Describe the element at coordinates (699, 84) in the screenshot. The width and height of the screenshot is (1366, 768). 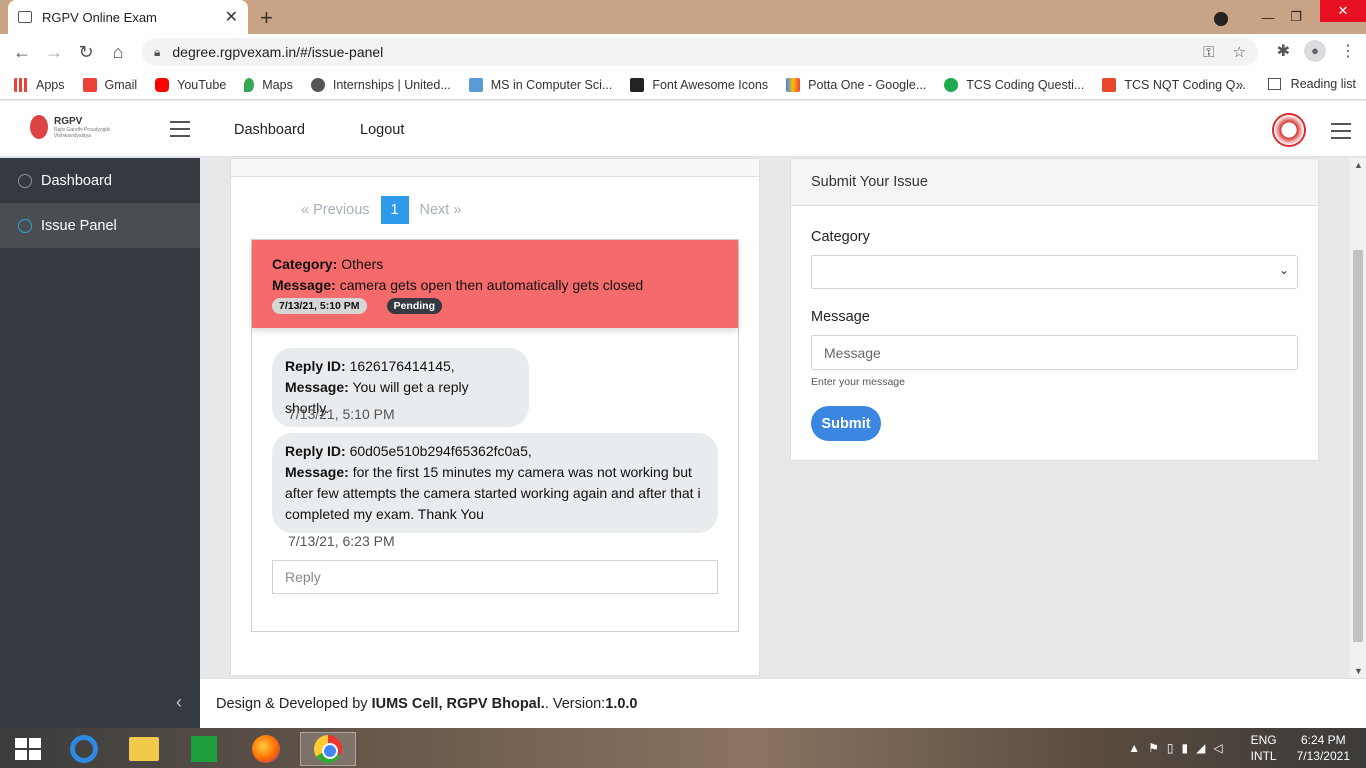
I see `bookmark-font-awesome: Font Awesome Icons` at that location.